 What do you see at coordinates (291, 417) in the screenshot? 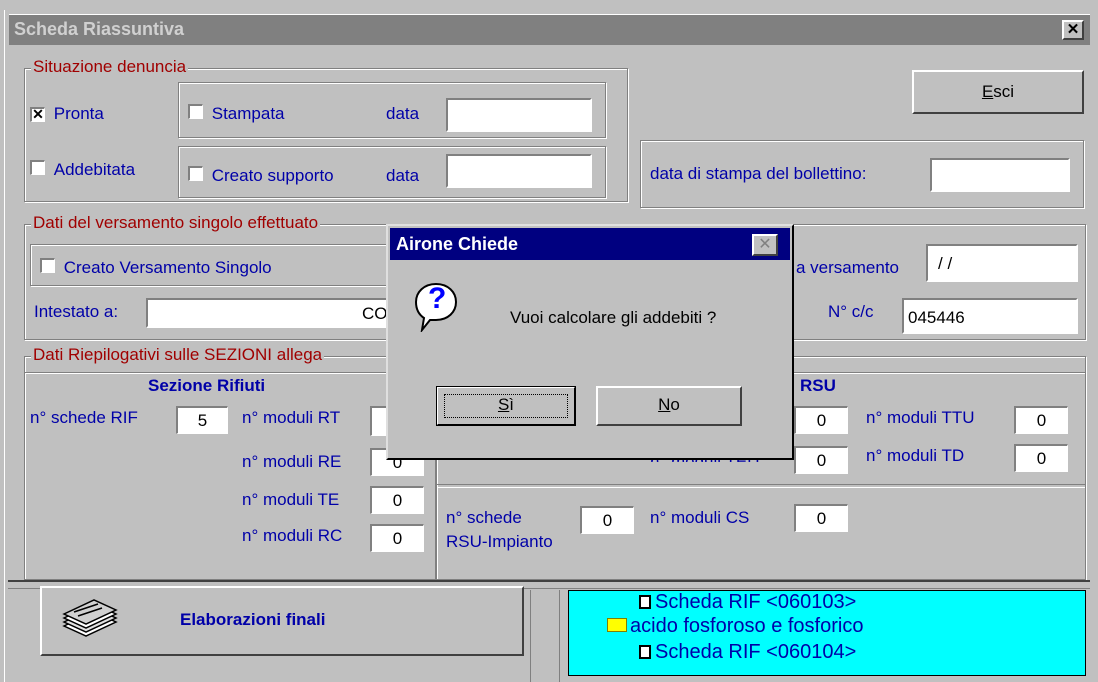
I see `rt-label: n° moduli RT` at bounding box center [291, 417].